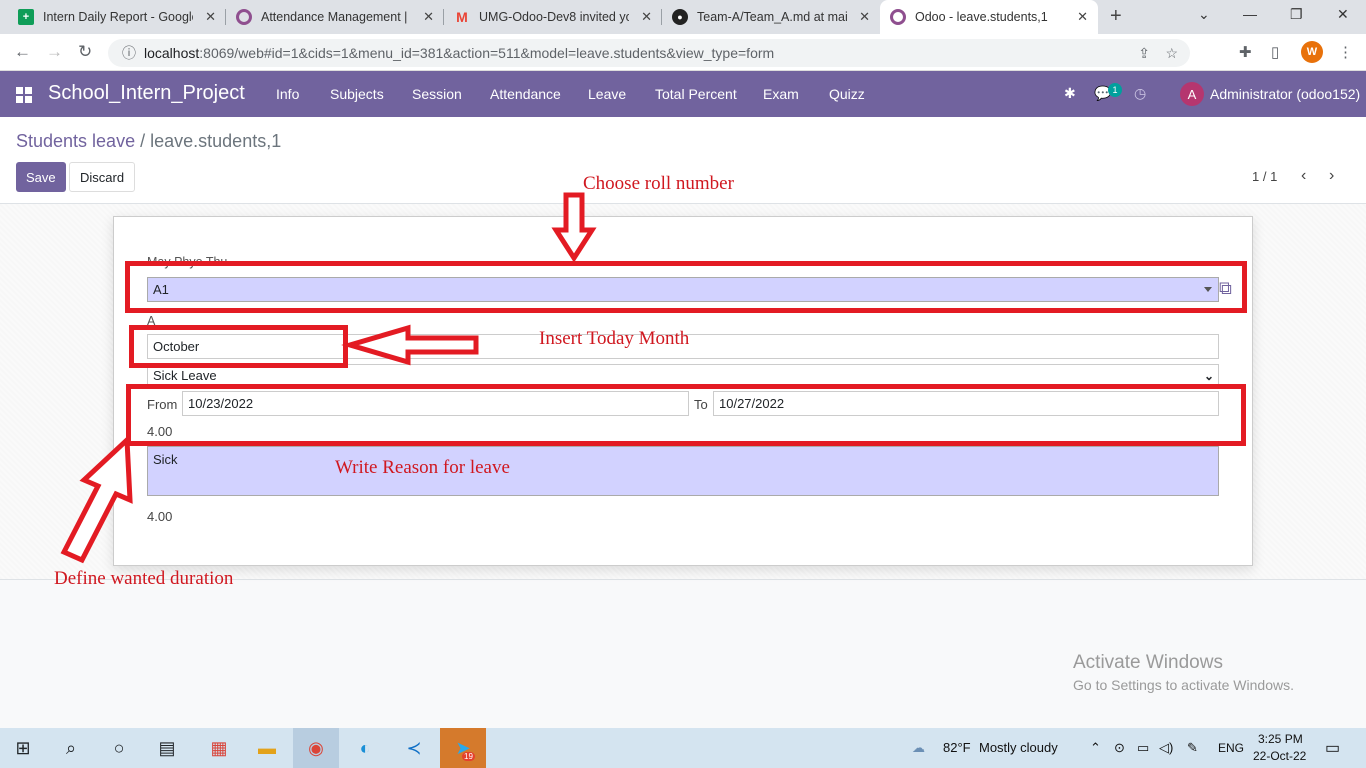 The height and width of the screenshot is (768, 1366). What do you see at coordinates (1303, 176) in the screenshot?
I see `pager-previous-icon: ‹` at bounding box center [1303, 176].